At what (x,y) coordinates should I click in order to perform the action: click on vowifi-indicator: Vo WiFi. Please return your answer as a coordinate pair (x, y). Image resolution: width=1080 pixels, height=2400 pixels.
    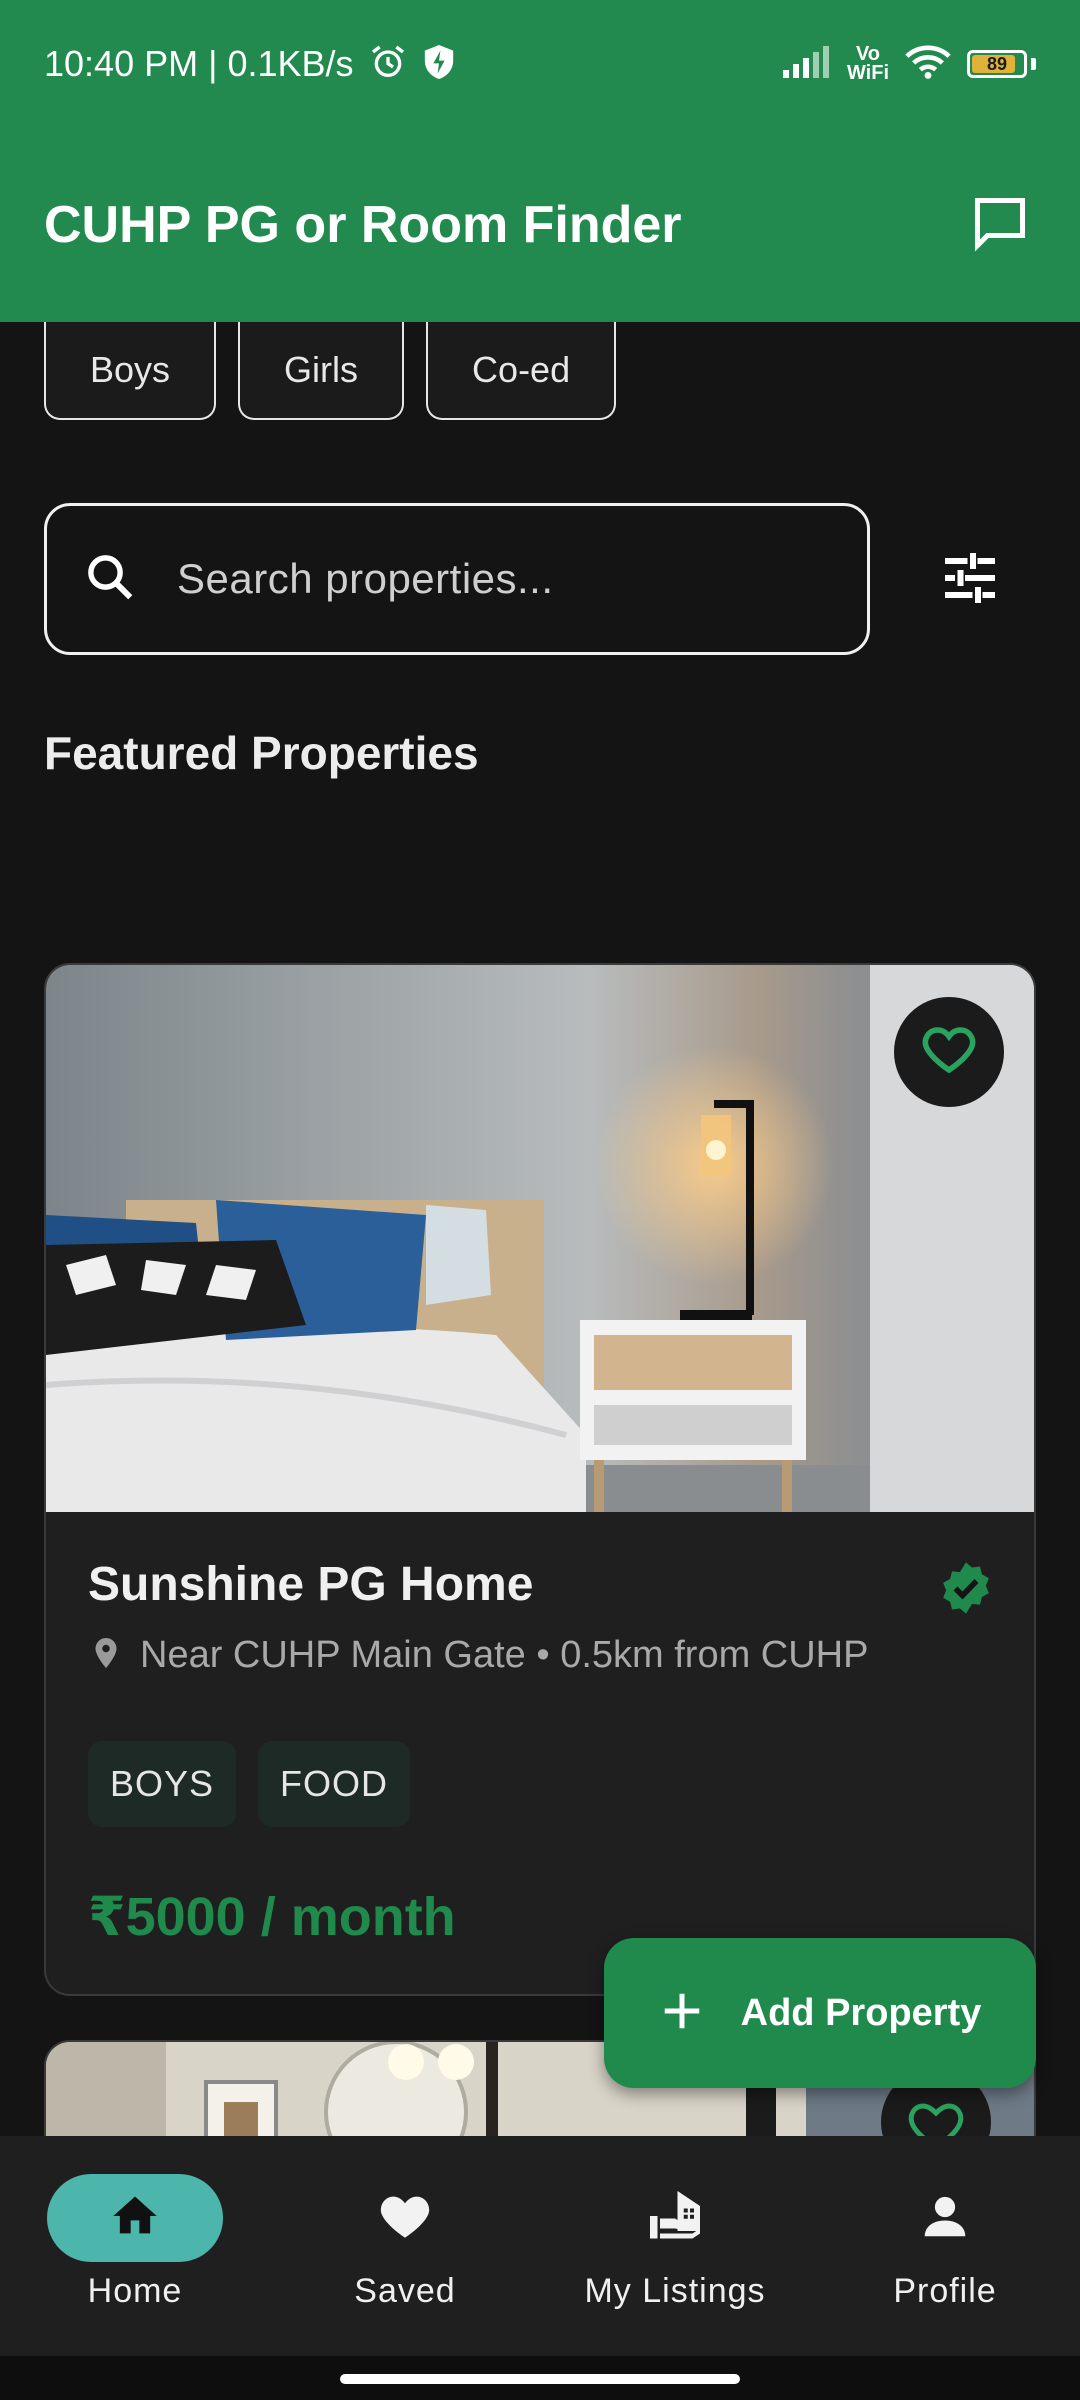
    Looking at the image, I should click on (867, 64).